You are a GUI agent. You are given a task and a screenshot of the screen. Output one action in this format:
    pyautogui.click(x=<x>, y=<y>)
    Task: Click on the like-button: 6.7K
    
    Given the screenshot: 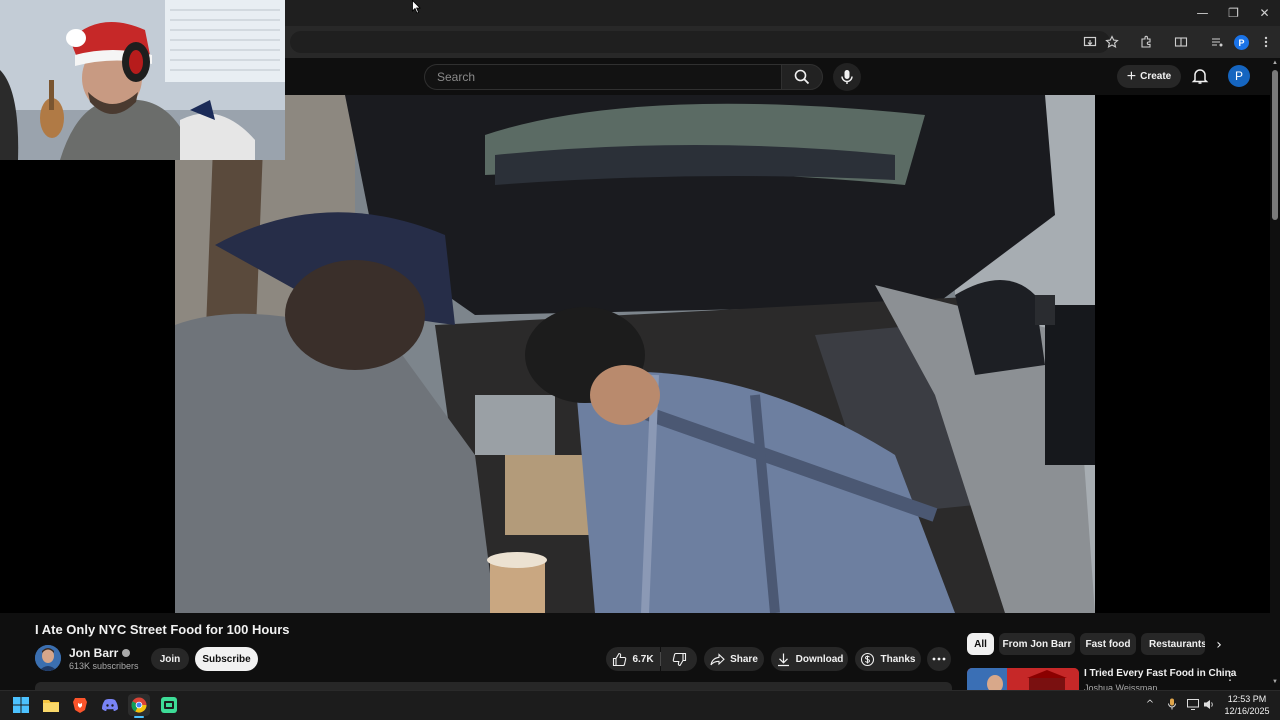 What is the action you would take?
    pyautogui.click(x=633, y=659)
    